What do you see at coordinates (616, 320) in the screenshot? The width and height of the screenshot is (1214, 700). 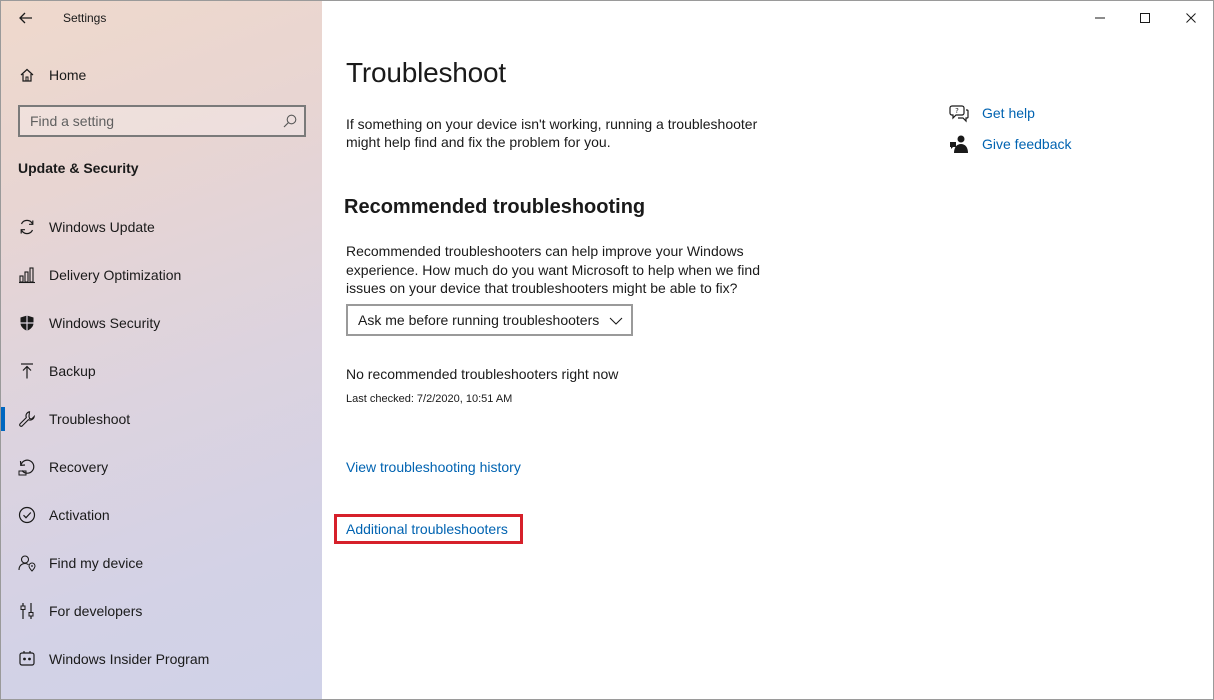 I see `chevron-down-icon` at bounding box center [616, 320].